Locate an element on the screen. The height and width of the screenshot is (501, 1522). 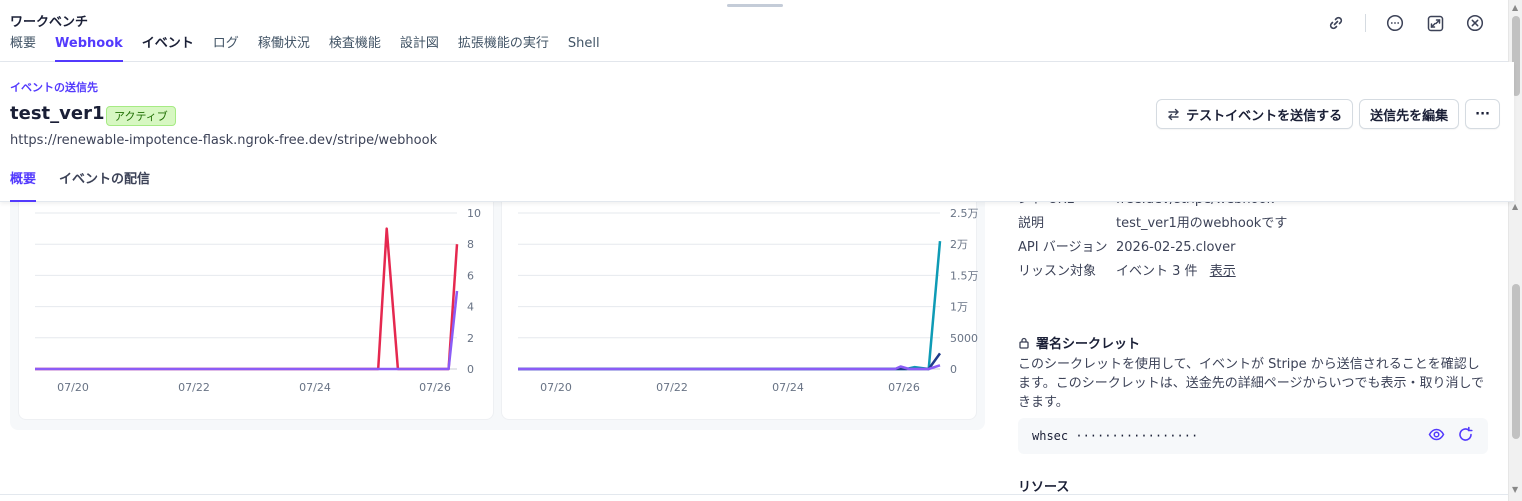
edit-destination-label: 送信先を編集 is located at coordinates (1409, 116).